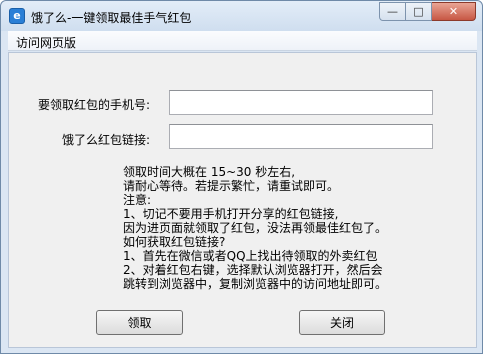 The width and height of the screenshot is (483, 354). I want to click on close-button: 关闭, so click(342, 322).